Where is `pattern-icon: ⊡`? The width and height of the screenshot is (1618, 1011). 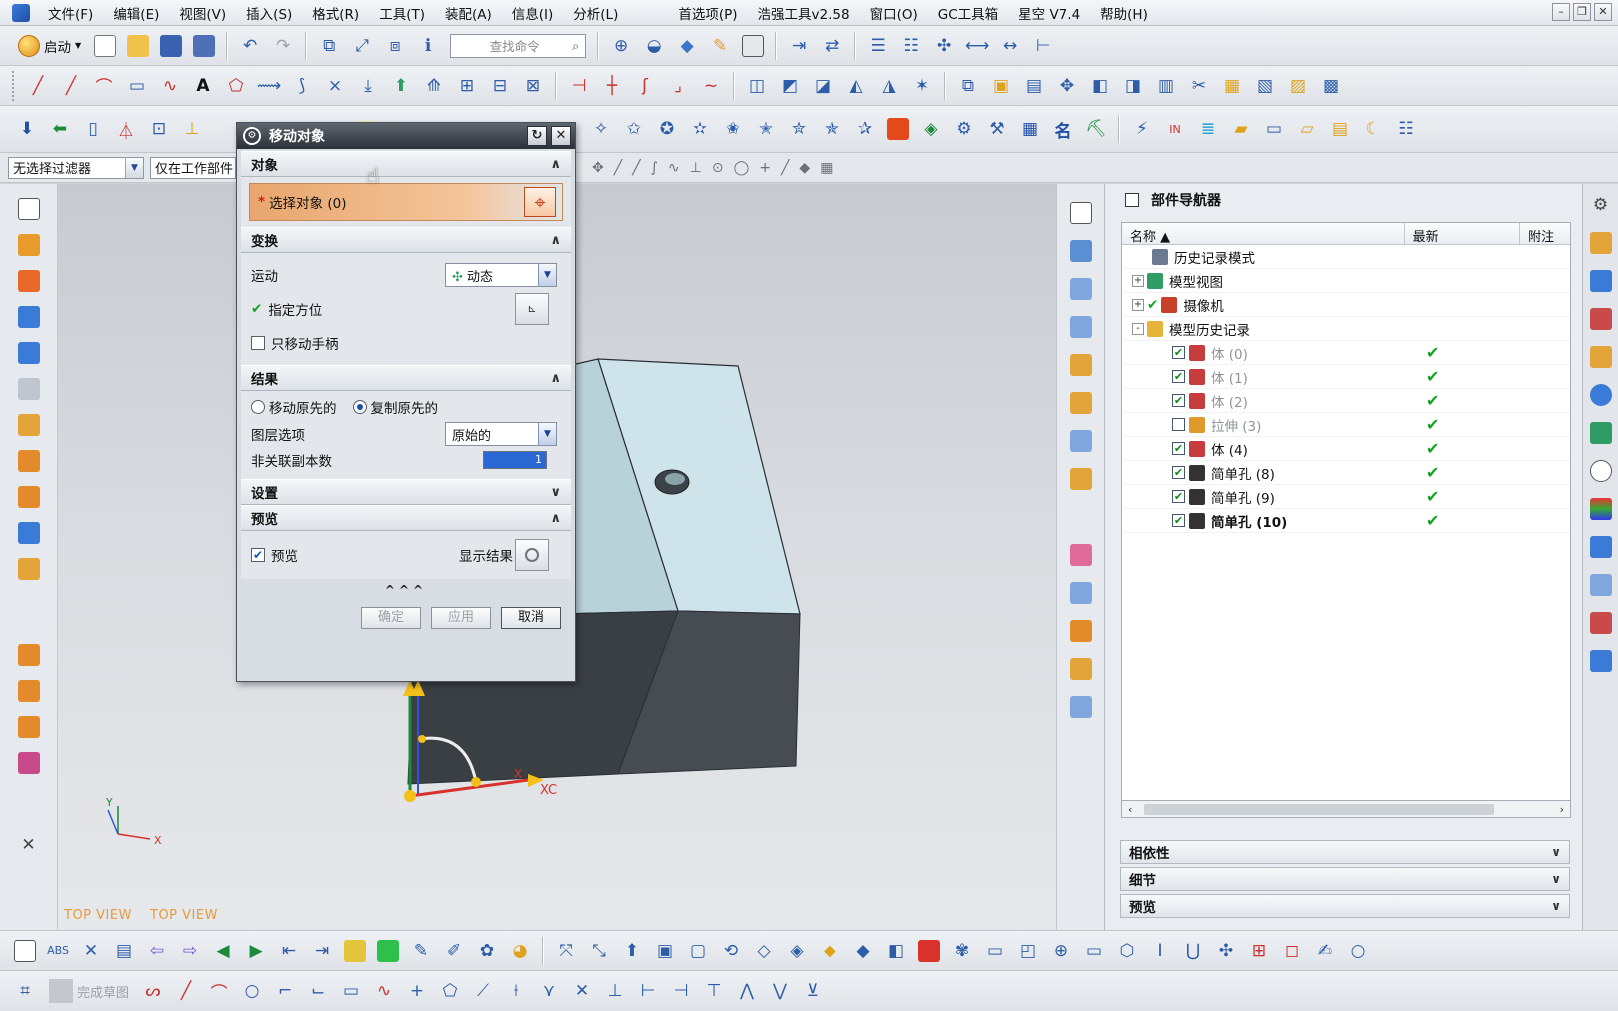
pattern-icon: ⊡ is located at coordinates (159, 129).